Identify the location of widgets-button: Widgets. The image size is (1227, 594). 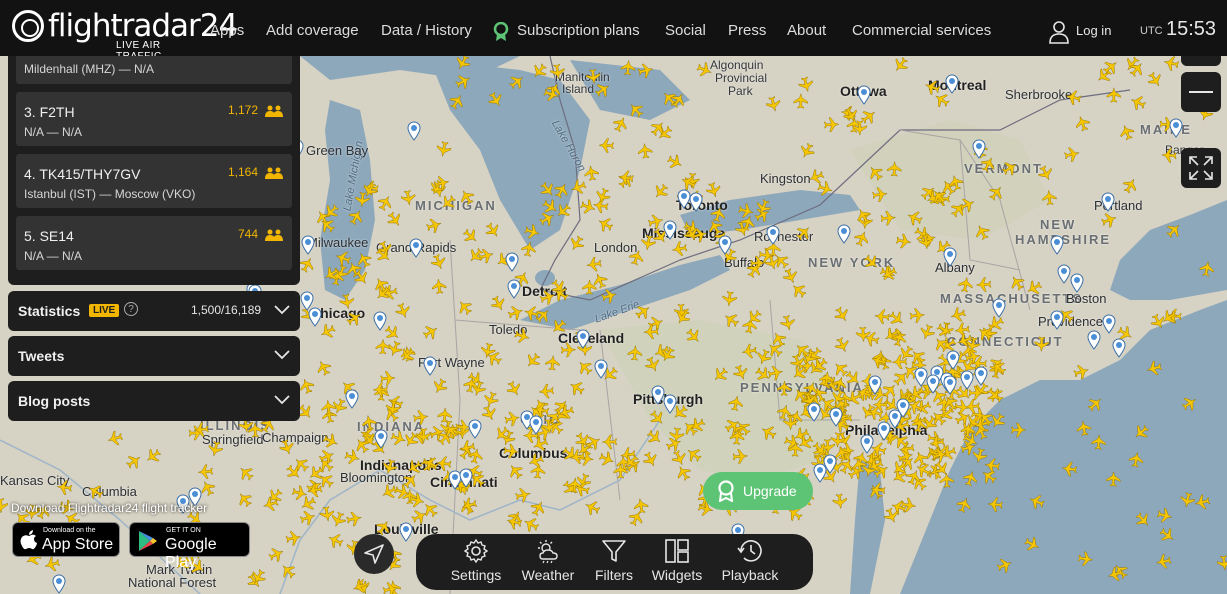
(677, 562).